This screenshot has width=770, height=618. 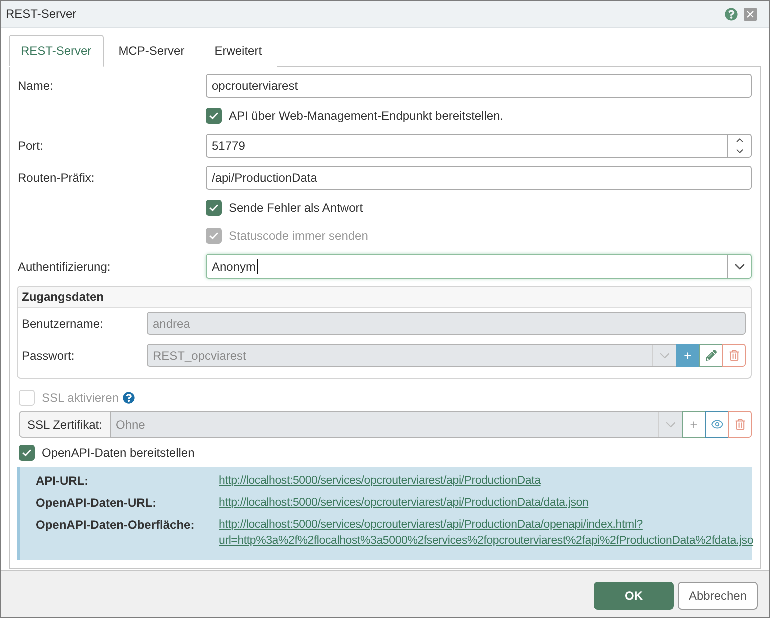 I want to click on tab: REST-Server, so click(x=56, y=51).